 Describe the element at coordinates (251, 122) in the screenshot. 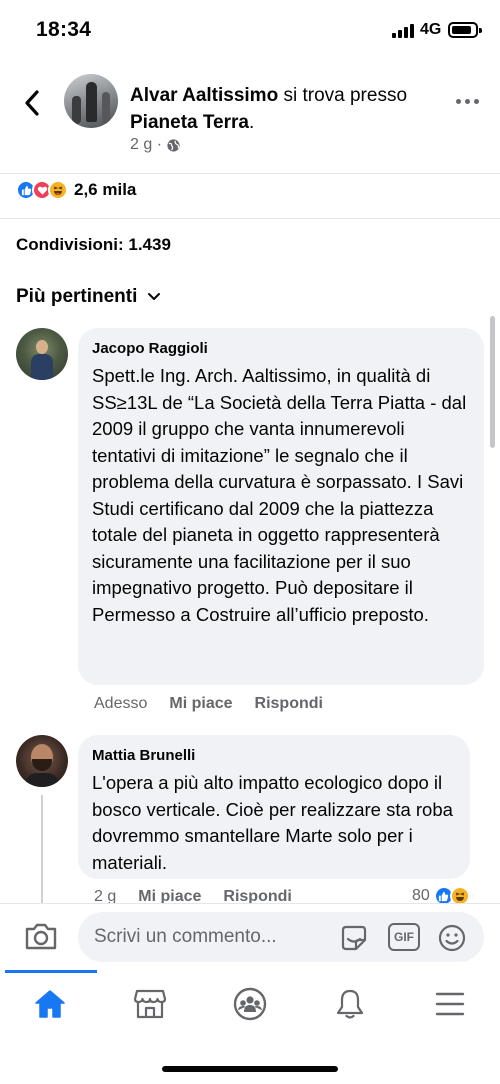

I see `post-header-suffix: .` at that location.